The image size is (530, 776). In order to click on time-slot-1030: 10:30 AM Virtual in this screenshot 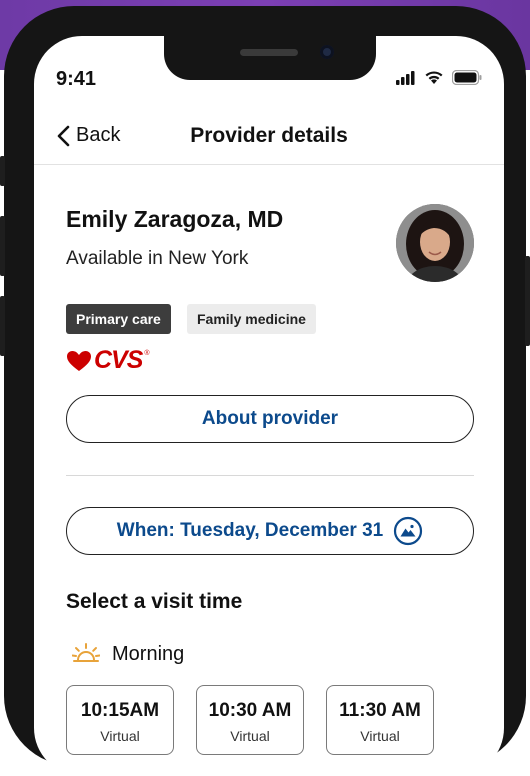, I will do `click(250, 720)`.